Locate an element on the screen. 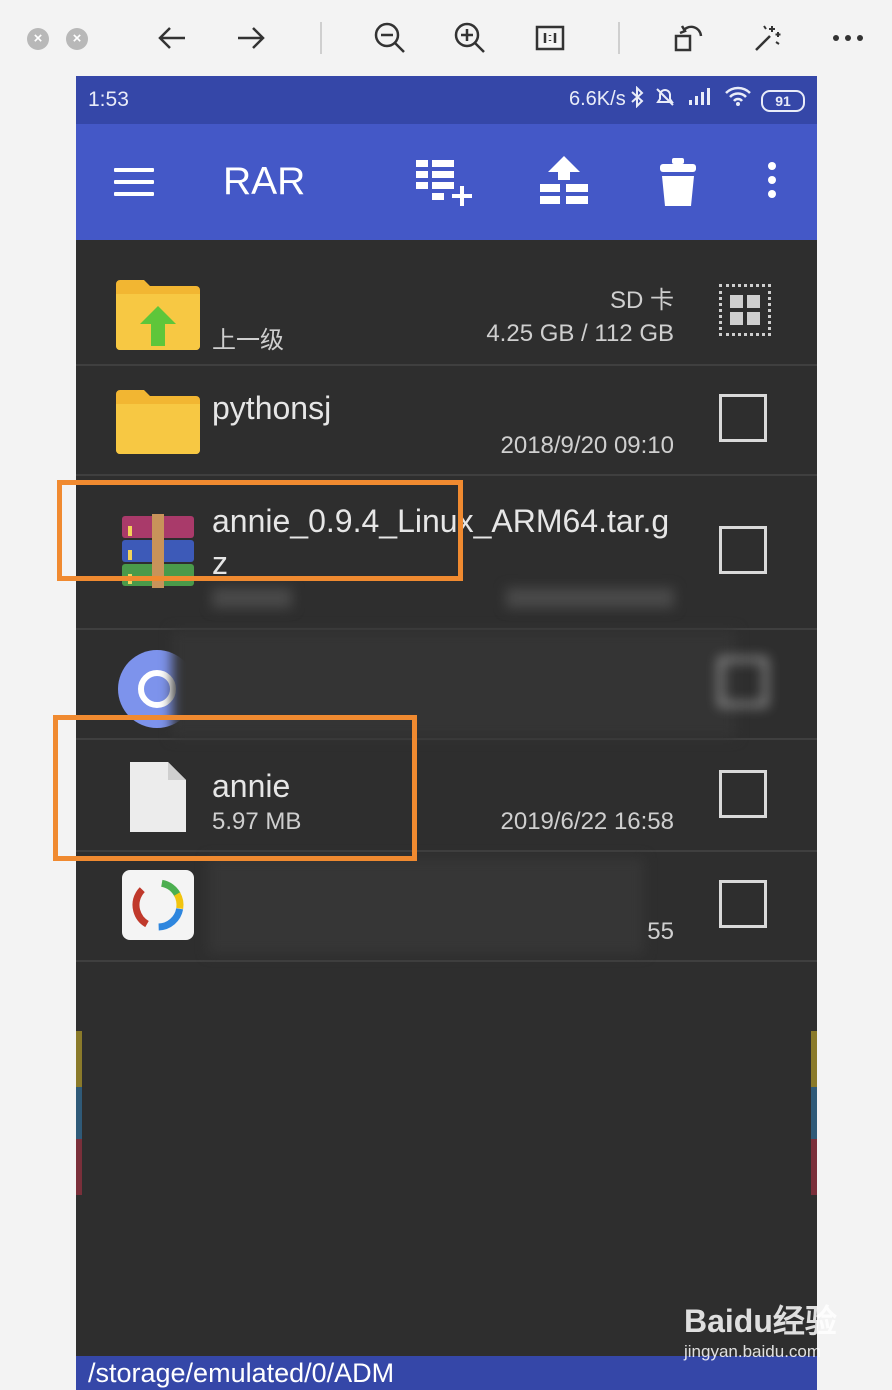 This screenshot has height=1390, width=892. status-bar: 1:53 6.6K/s 91 is located at coordinates (446, 100).